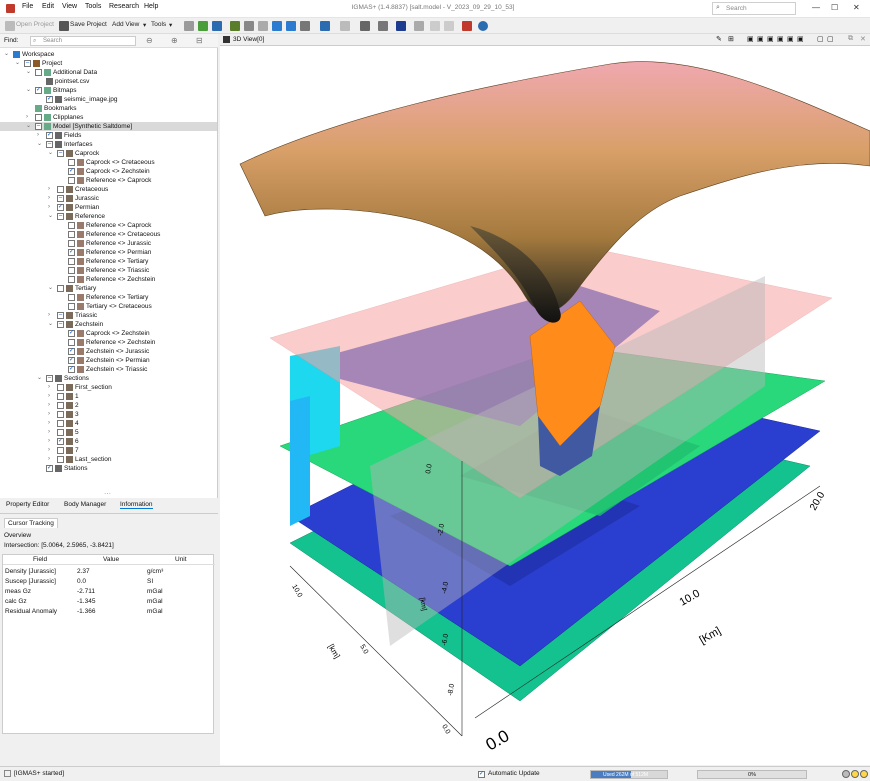 The width and height of the screenshot is (870, 781). What do you see at coordinates (108, 171) in the screenshot?
I see `tree-item: ✓ Caprock <> Zechstein` at bounding box center [108, 171].